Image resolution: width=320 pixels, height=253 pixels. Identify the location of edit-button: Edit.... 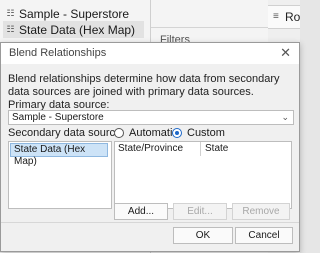
(200, 211).